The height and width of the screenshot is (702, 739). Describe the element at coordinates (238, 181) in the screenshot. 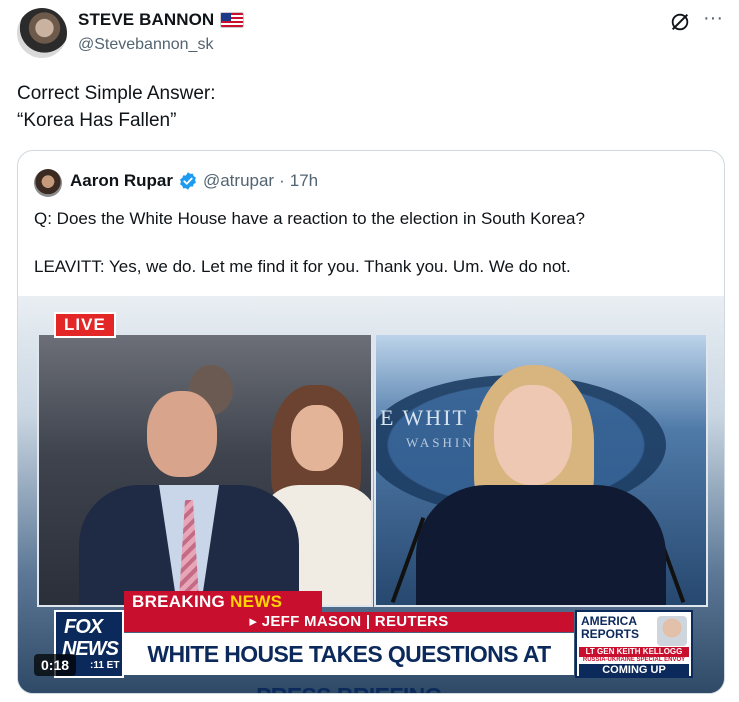

I see `quoted-author-handle: @atrupar` at that location.